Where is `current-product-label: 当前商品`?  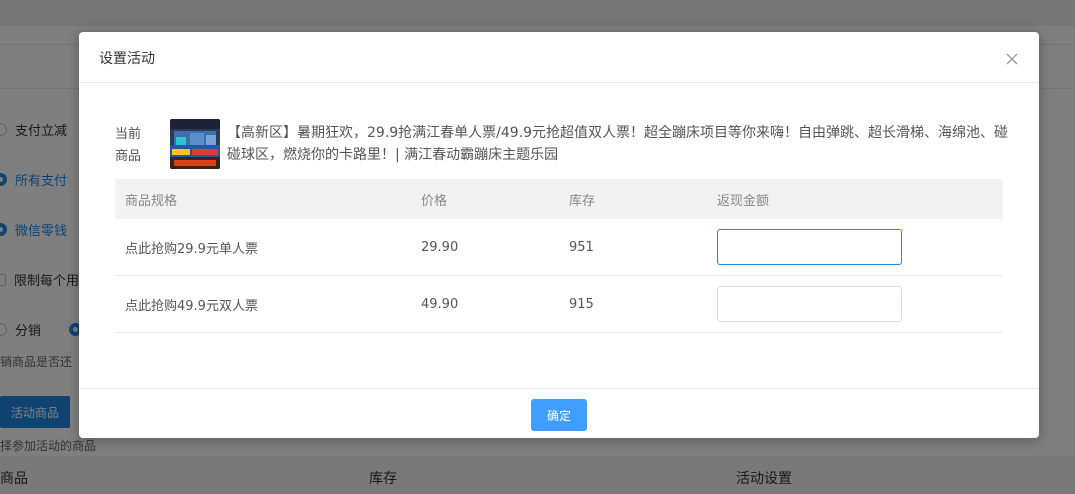
current-product-label: 当前商品 is located at coordinates (128, 145).